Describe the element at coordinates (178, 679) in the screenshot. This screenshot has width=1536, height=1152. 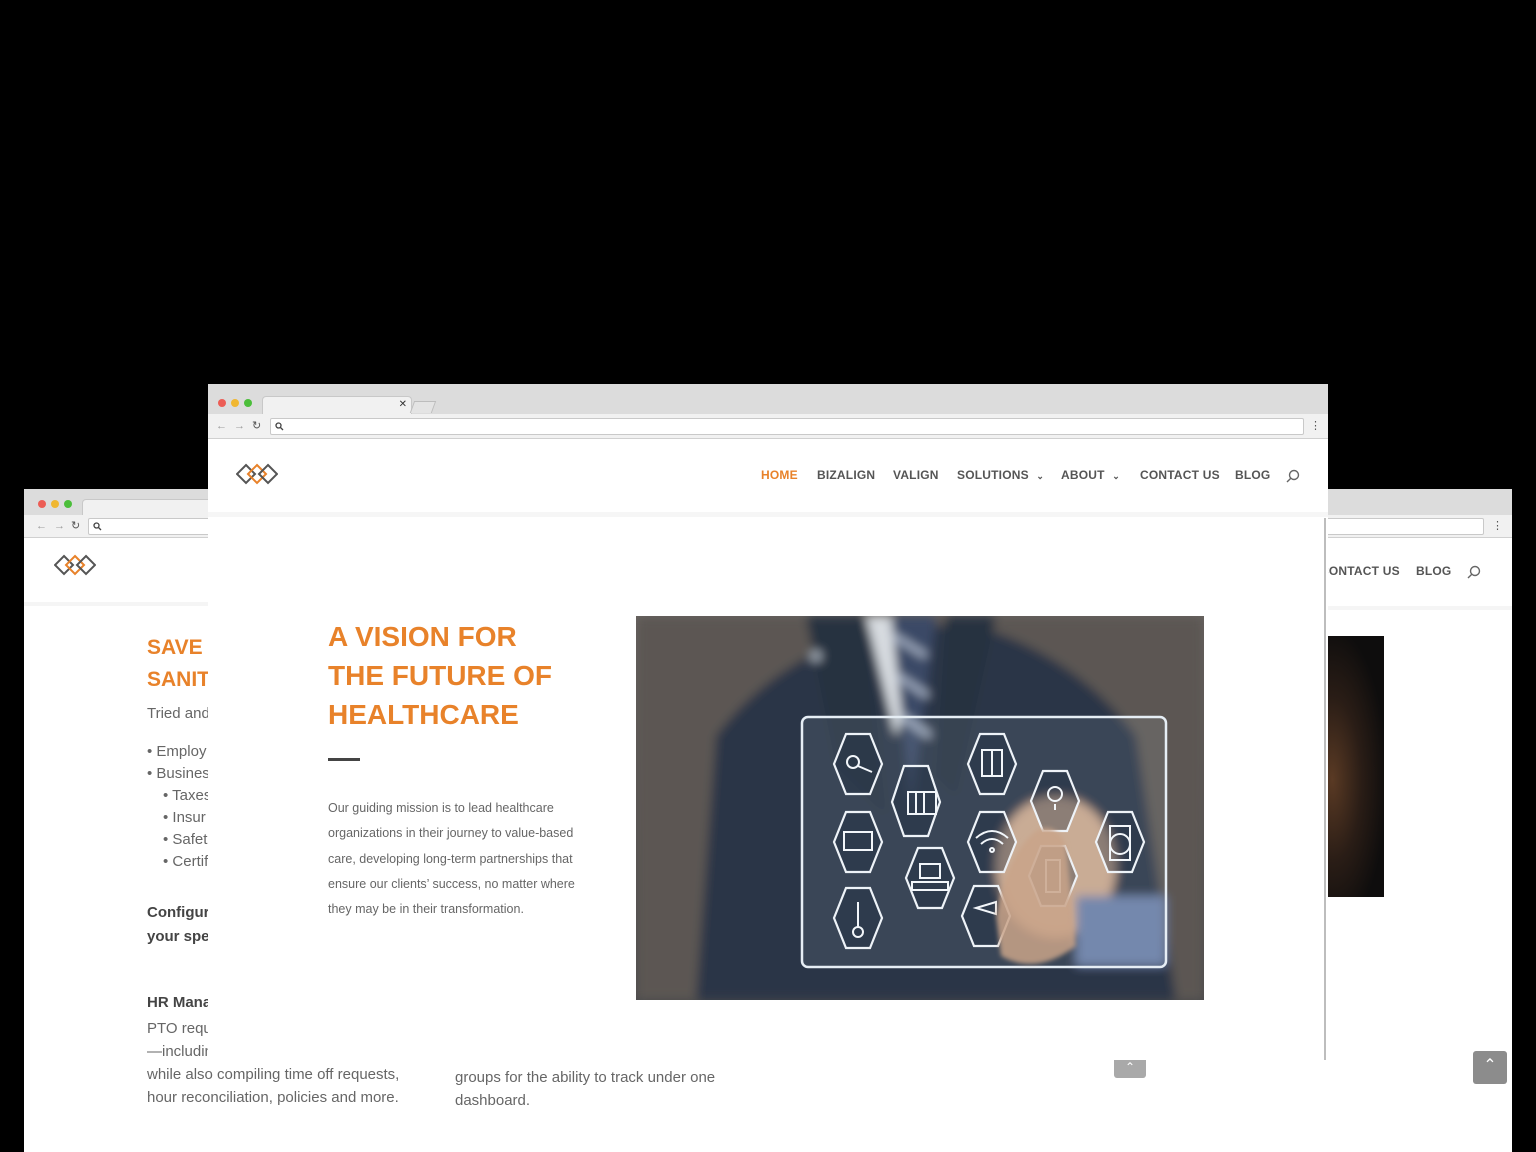
I see `left-heading-line: SANIT` at that location.